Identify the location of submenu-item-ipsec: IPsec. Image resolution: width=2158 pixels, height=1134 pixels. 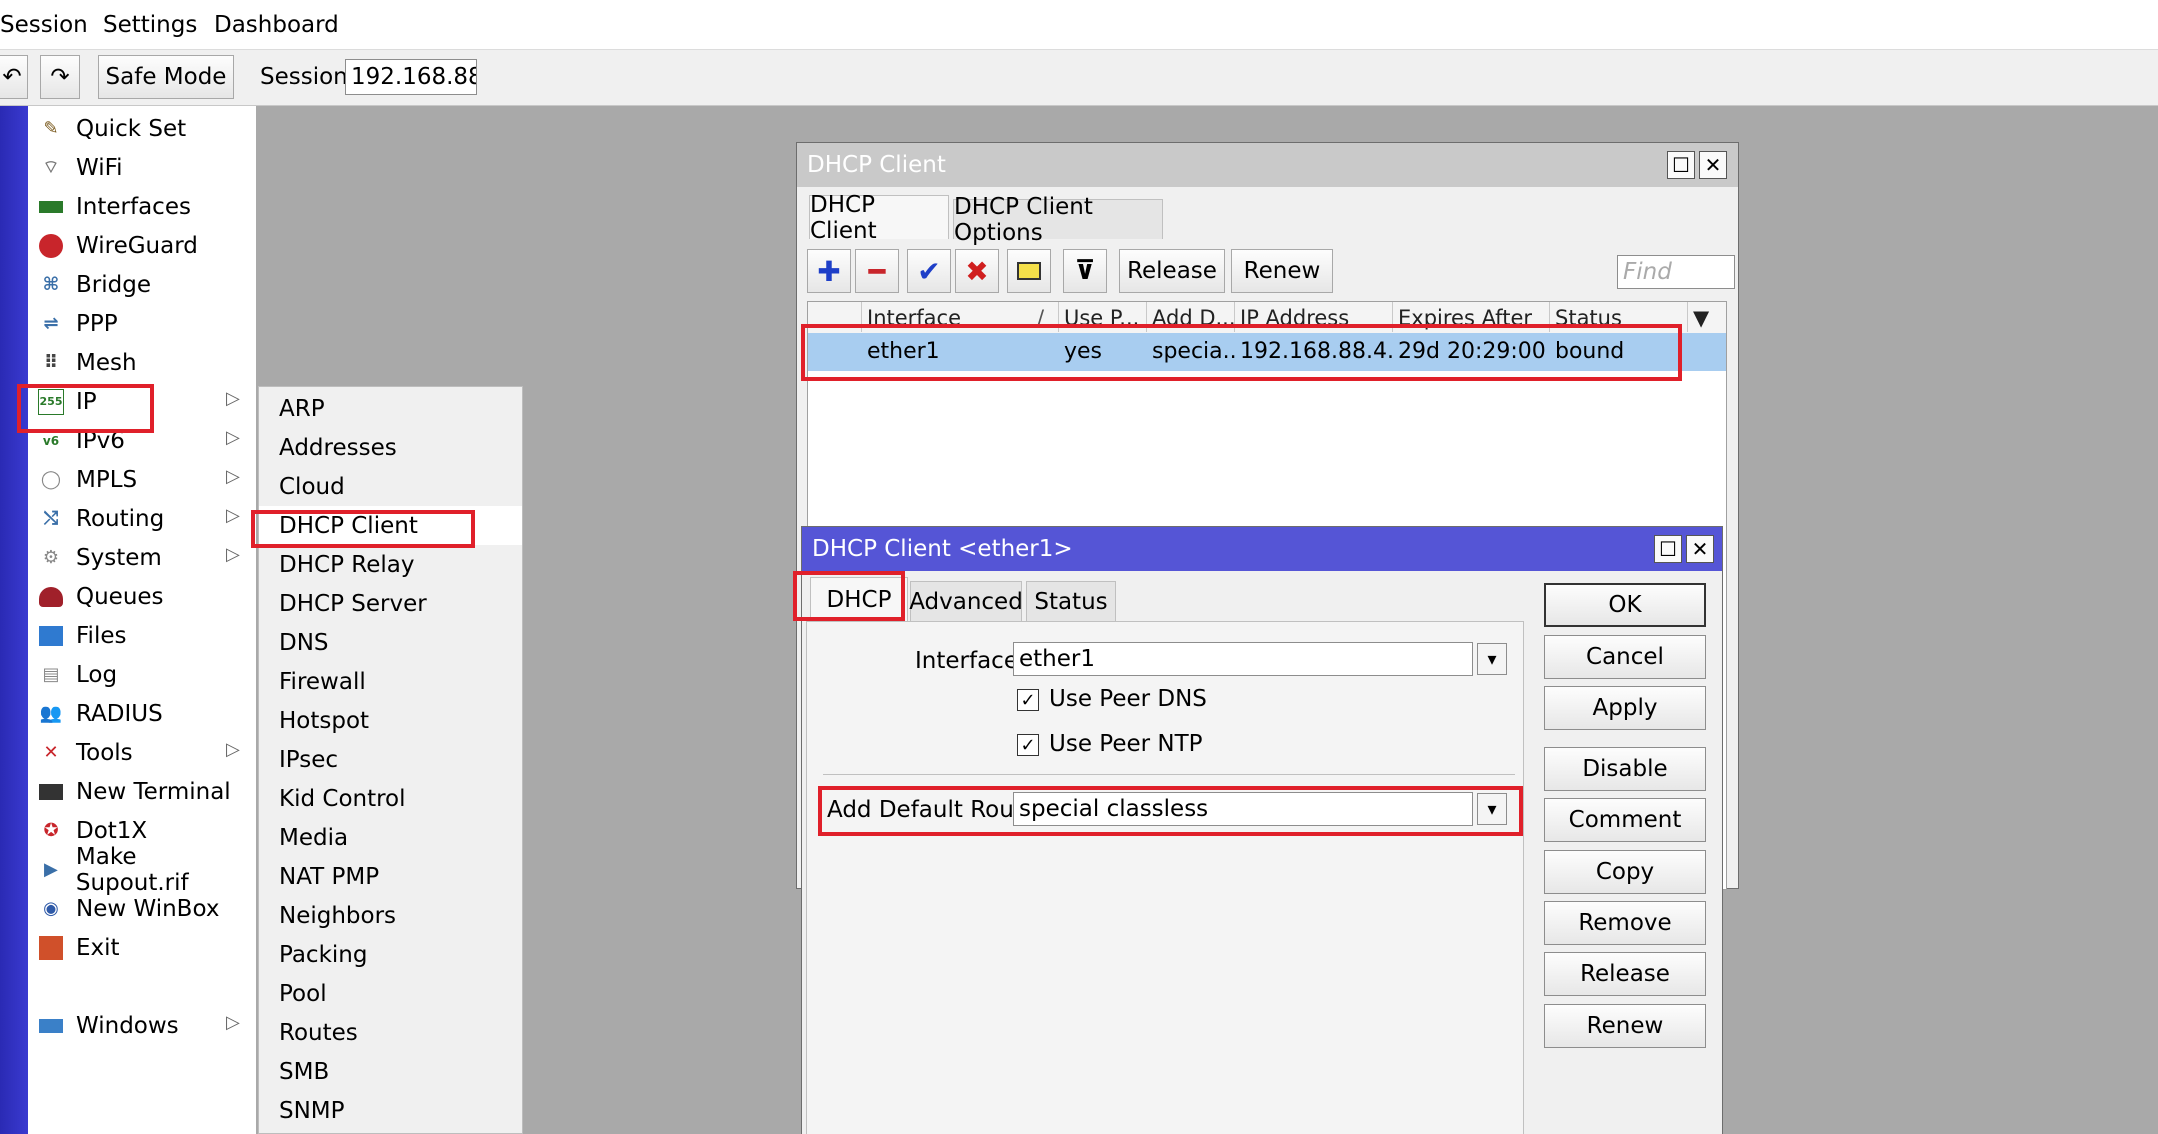
(390, 759).